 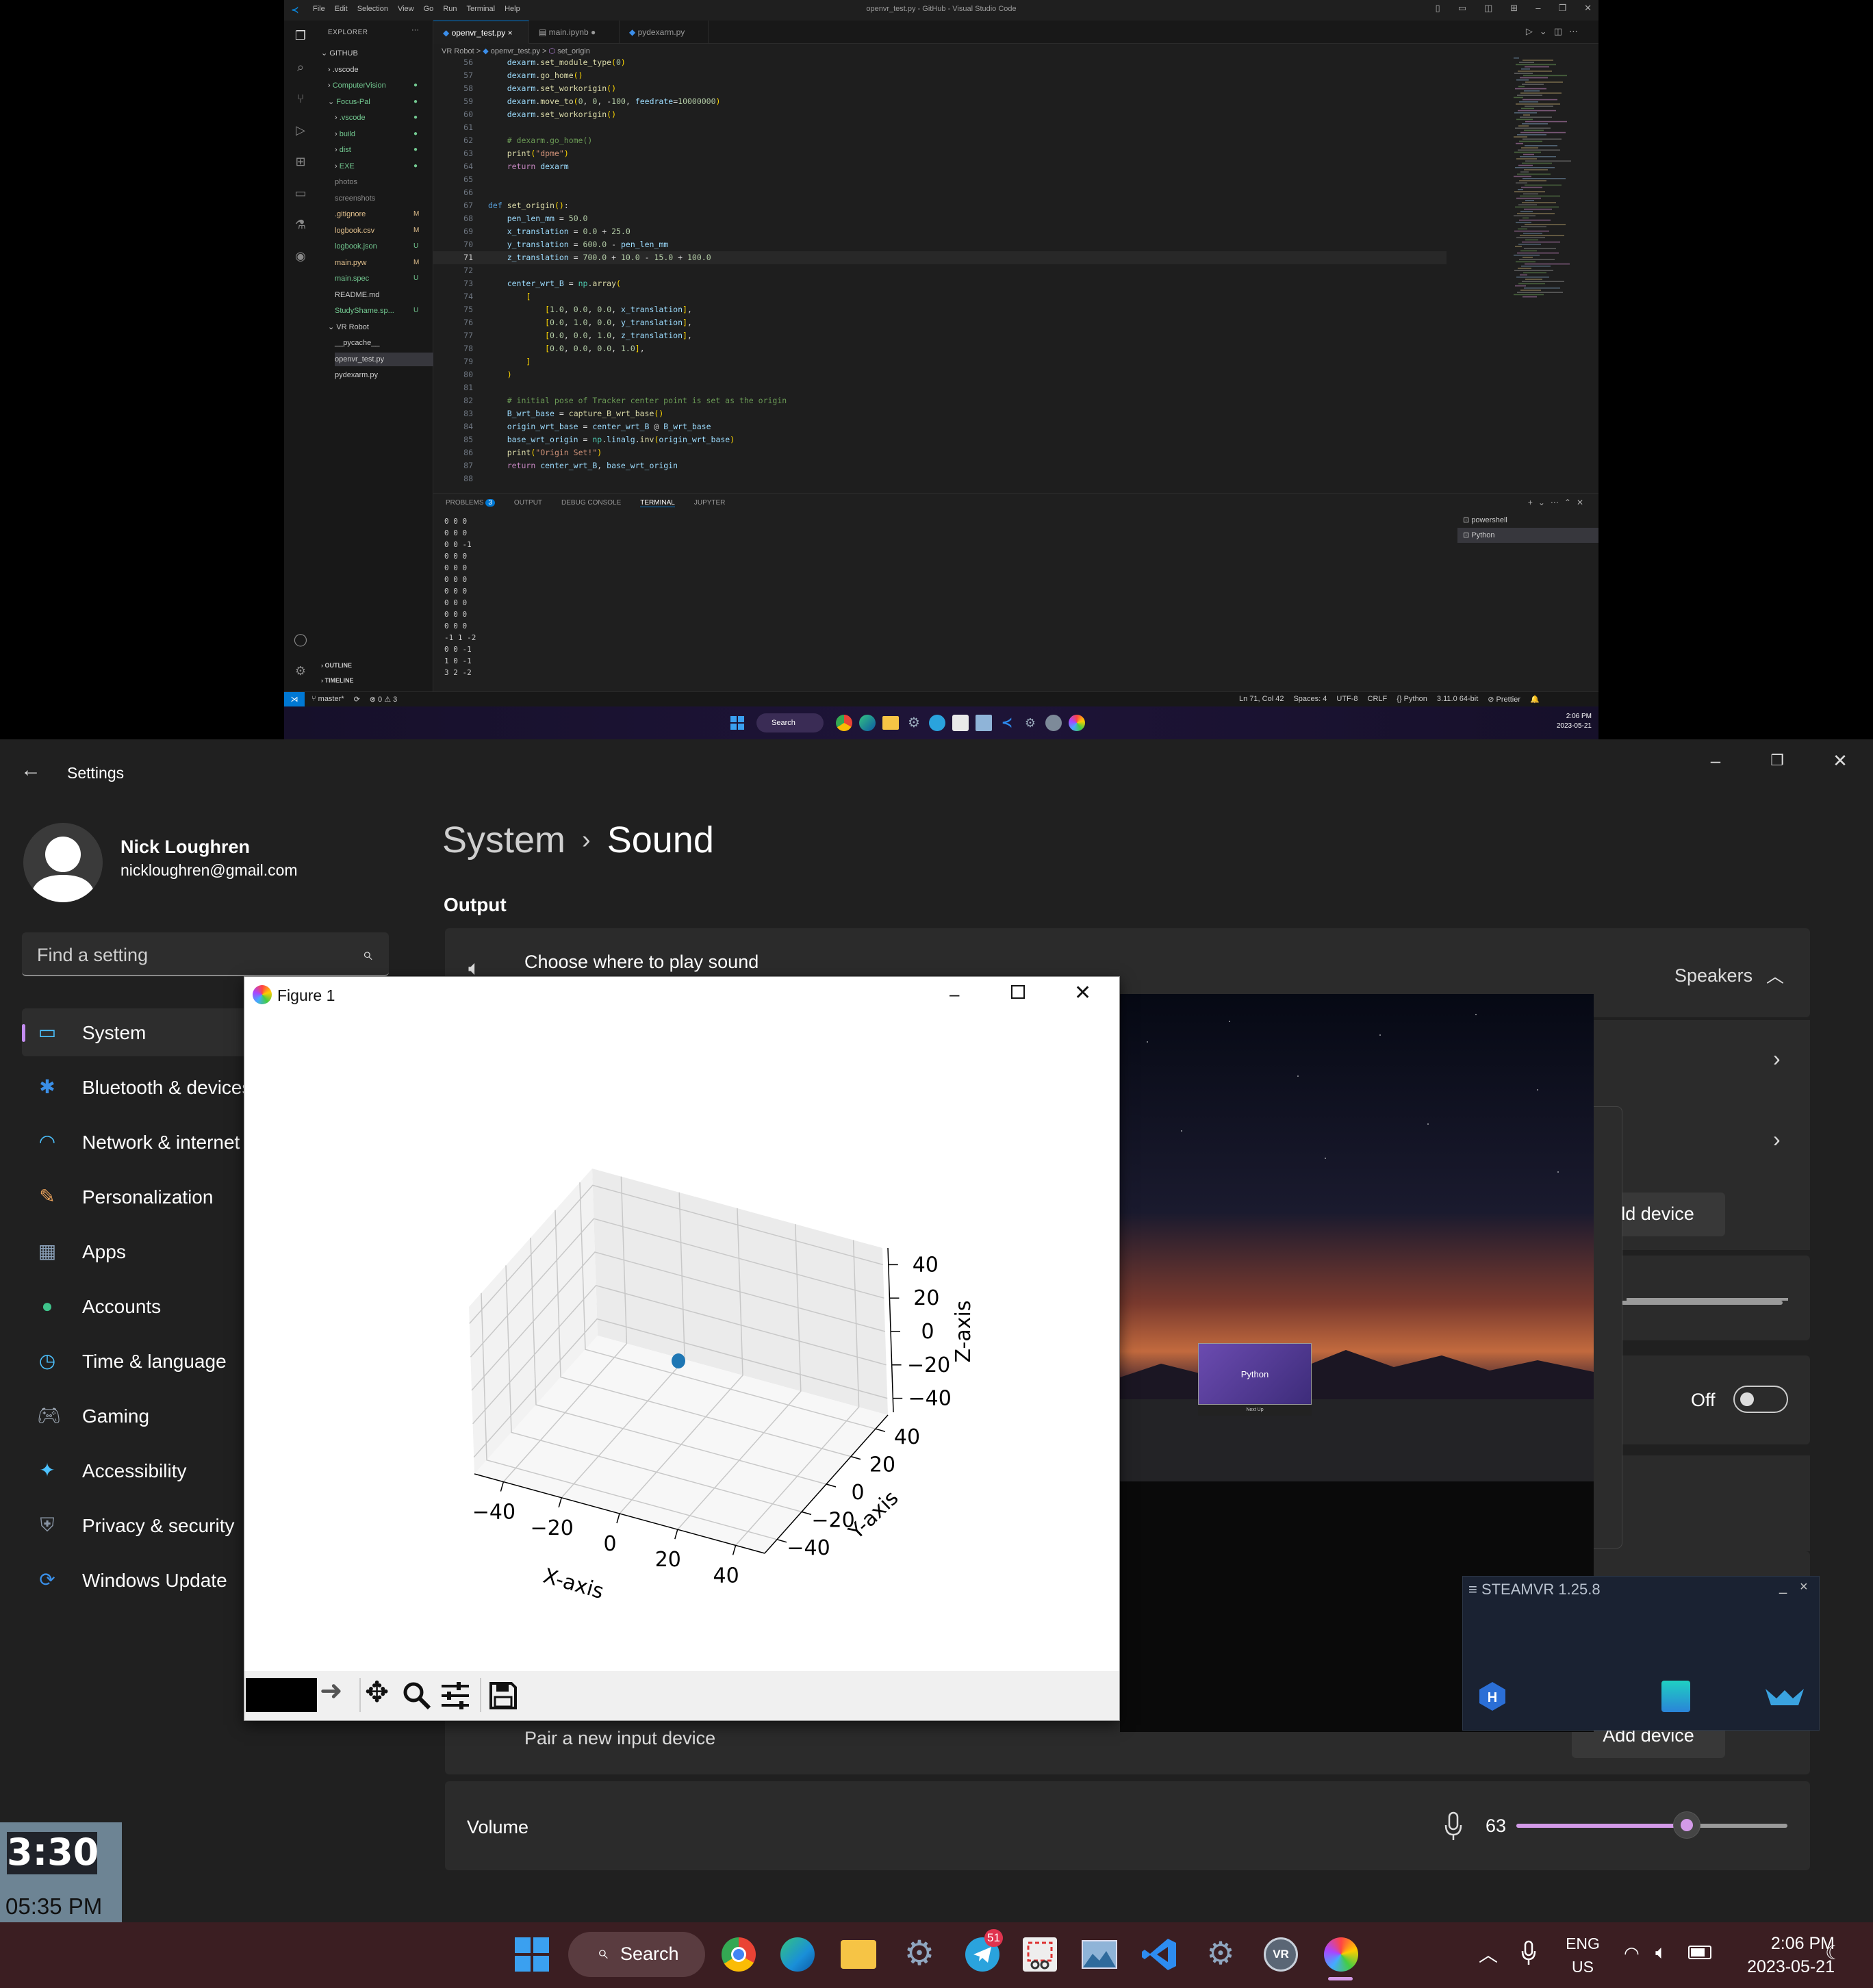 What do you see at coordinates (1528, 520) in the screenshot?
I see `terminal-powershell: ⊡ powershell` at bounding box center [1528, 520].